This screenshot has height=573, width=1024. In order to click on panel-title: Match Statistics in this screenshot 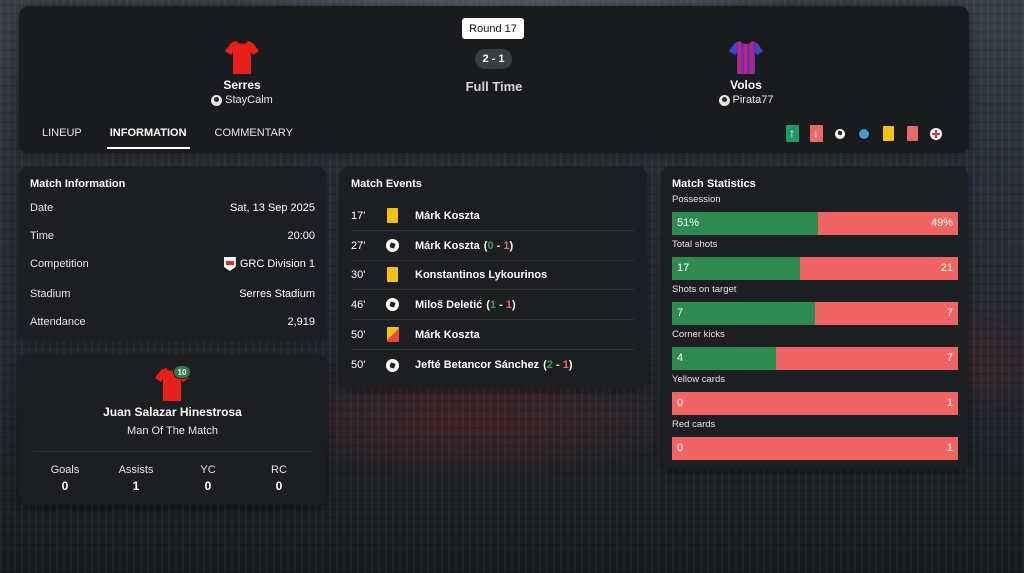, I will do `click(714, 184)`.